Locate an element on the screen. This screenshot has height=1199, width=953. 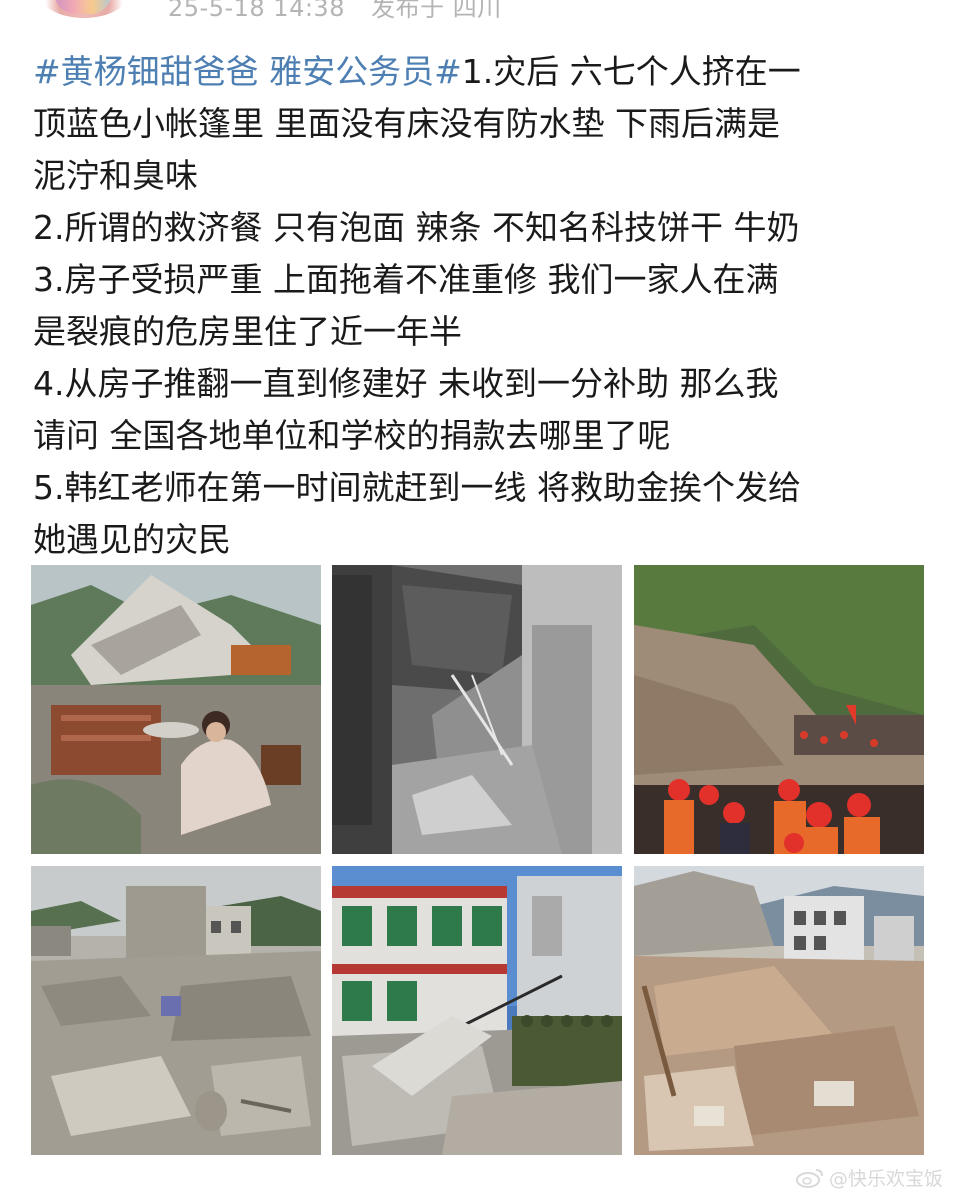
post-date: 25-5-18 14:38 is located at coordinates (256, 11).